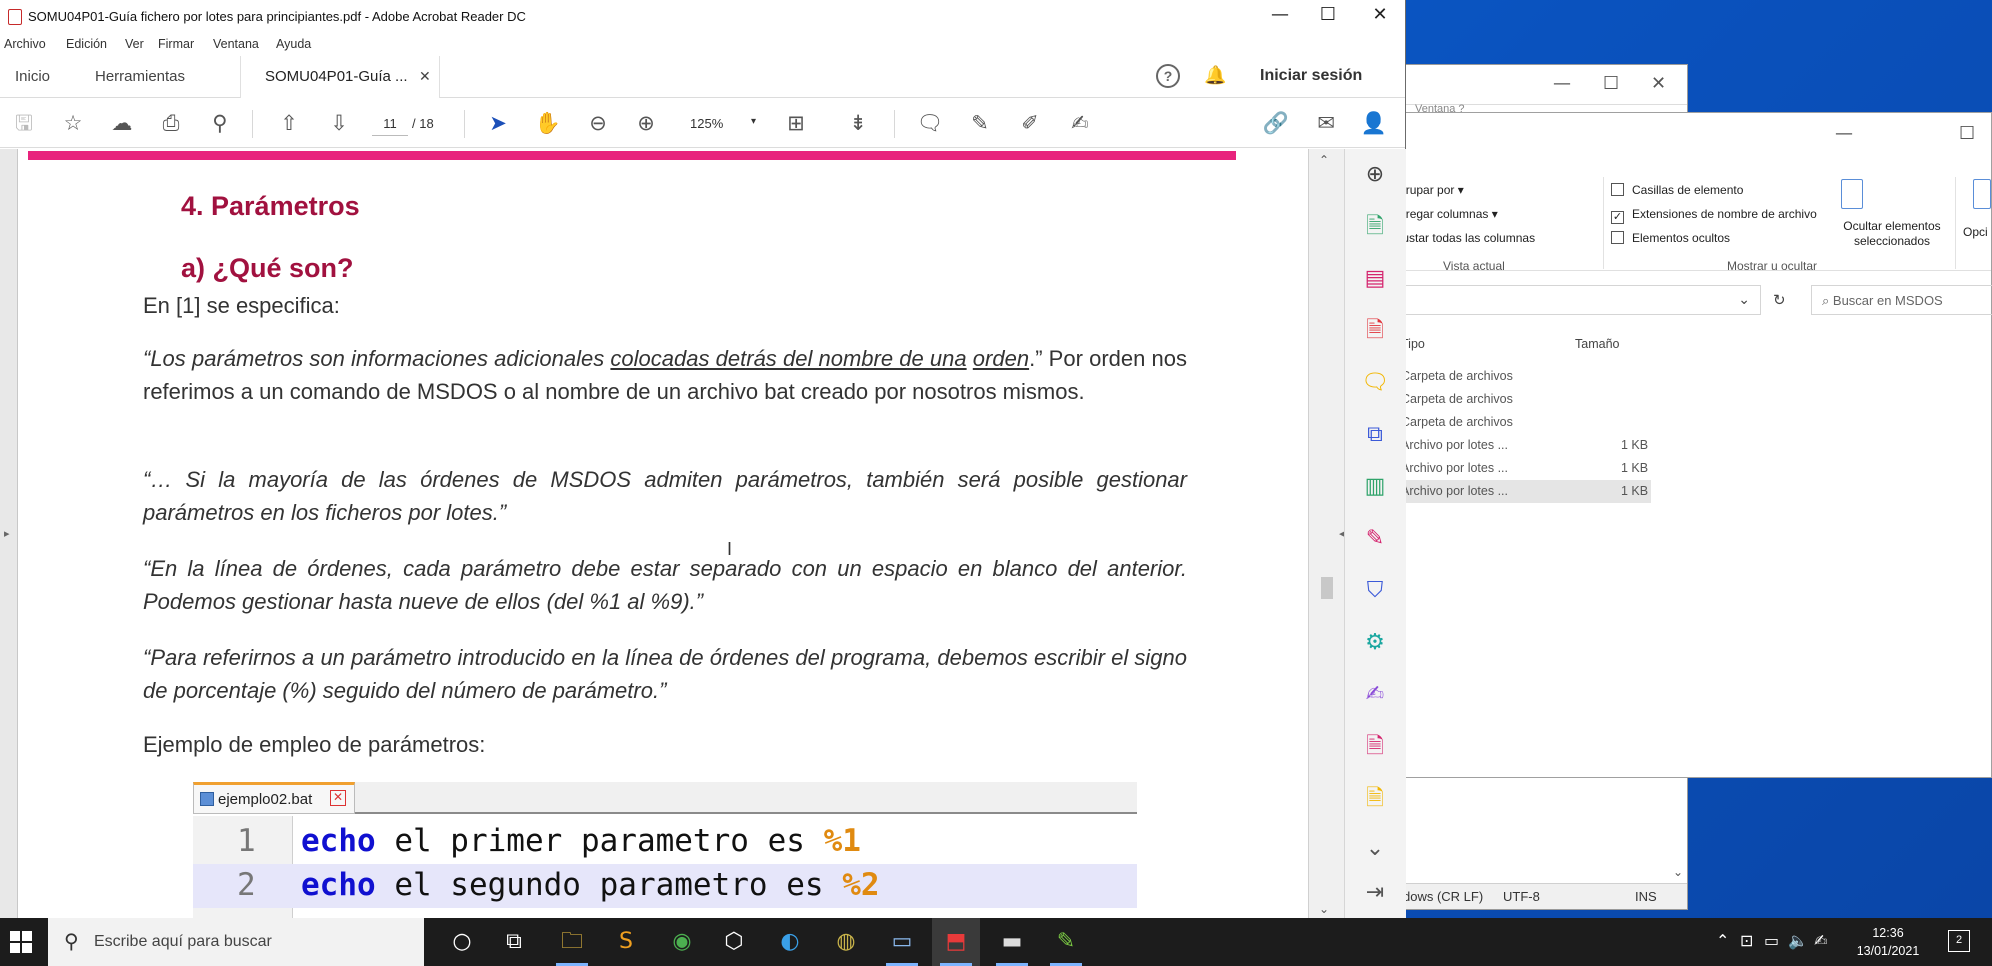 This screenshot has width=1992, height=966. What do you see at coordinates (1798, 940) in the screenshot?
I see `volume-icon: 🔈` at bounding box center [1798, 940].